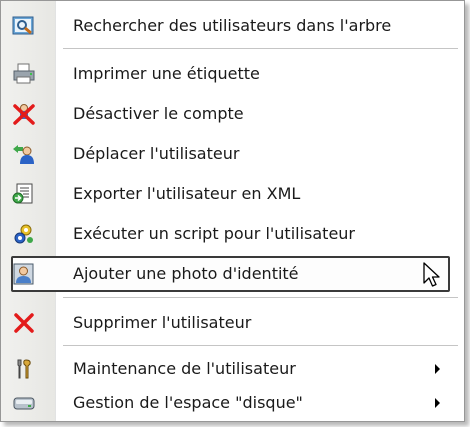 Image resolution: width=470 pixels, height=427 pixels. I want to click on menu-item-label: Imprimer une étiquette, so click(166, 73).